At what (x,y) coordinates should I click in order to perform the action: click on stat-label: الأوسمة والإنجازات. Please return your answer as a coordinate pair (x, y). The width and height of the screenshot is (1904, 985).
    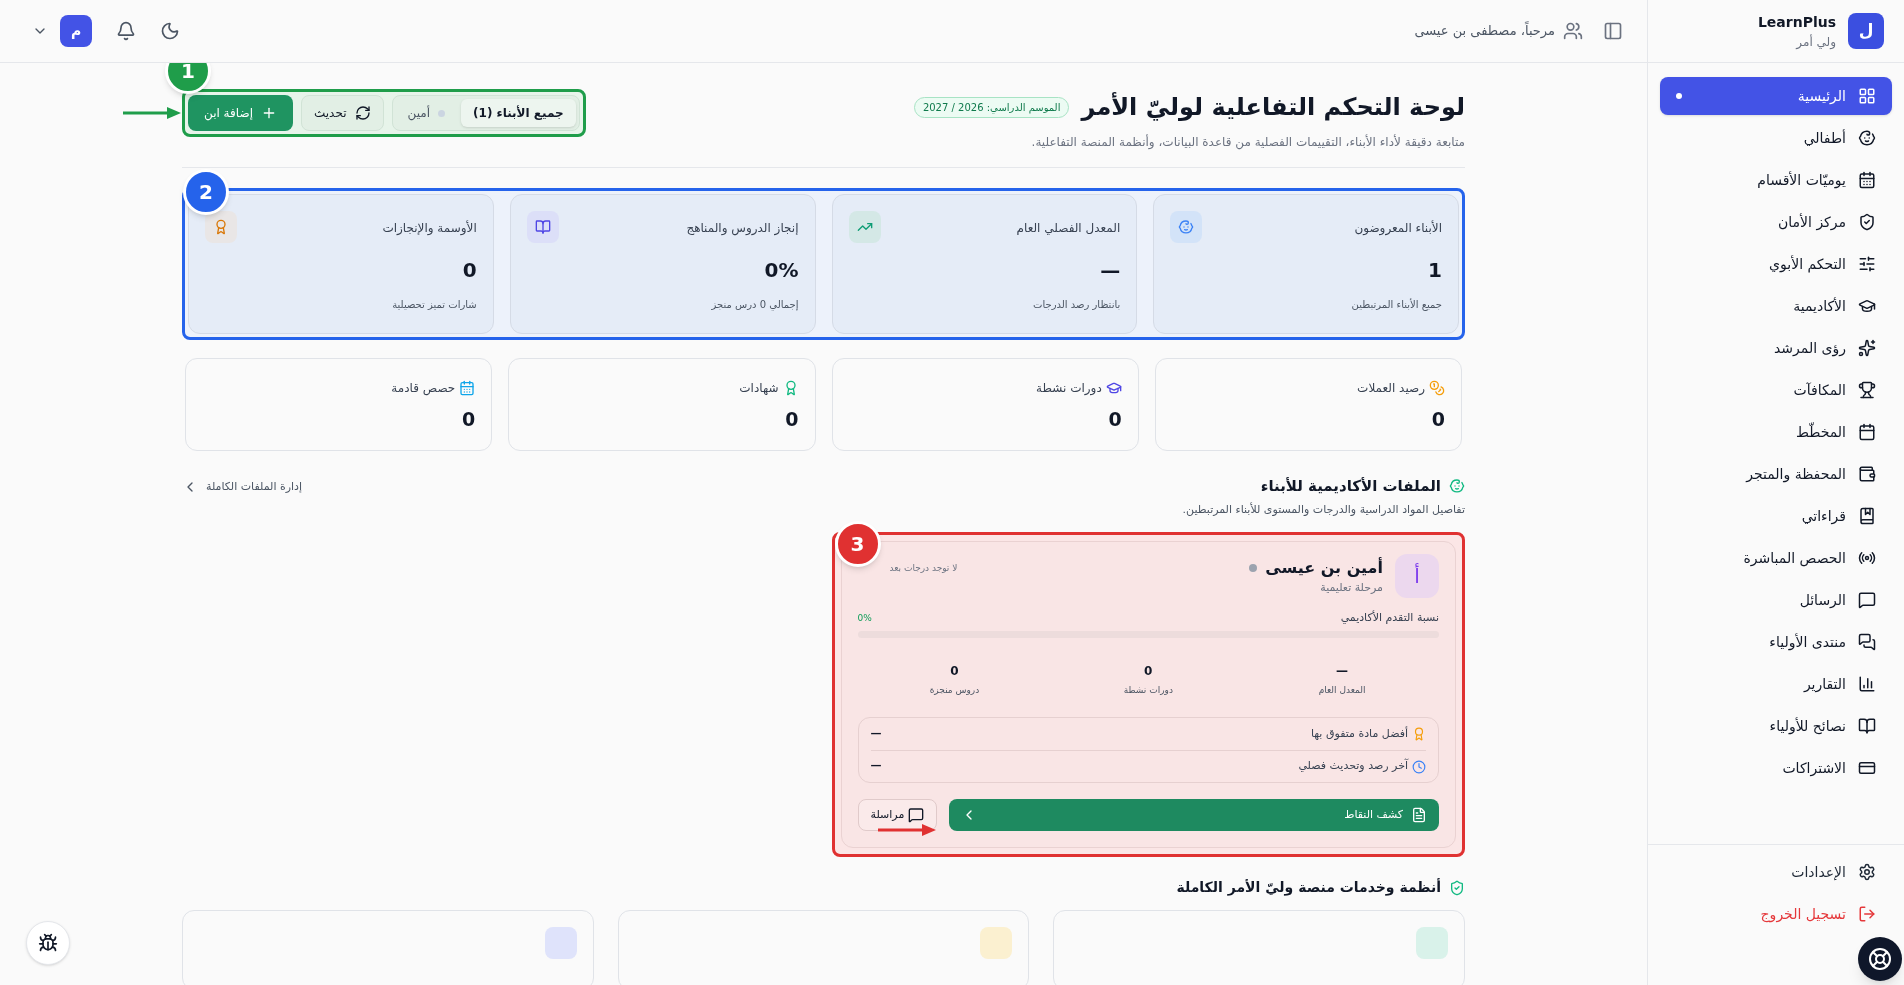
    Looking at the image, I should click on (429, 228).